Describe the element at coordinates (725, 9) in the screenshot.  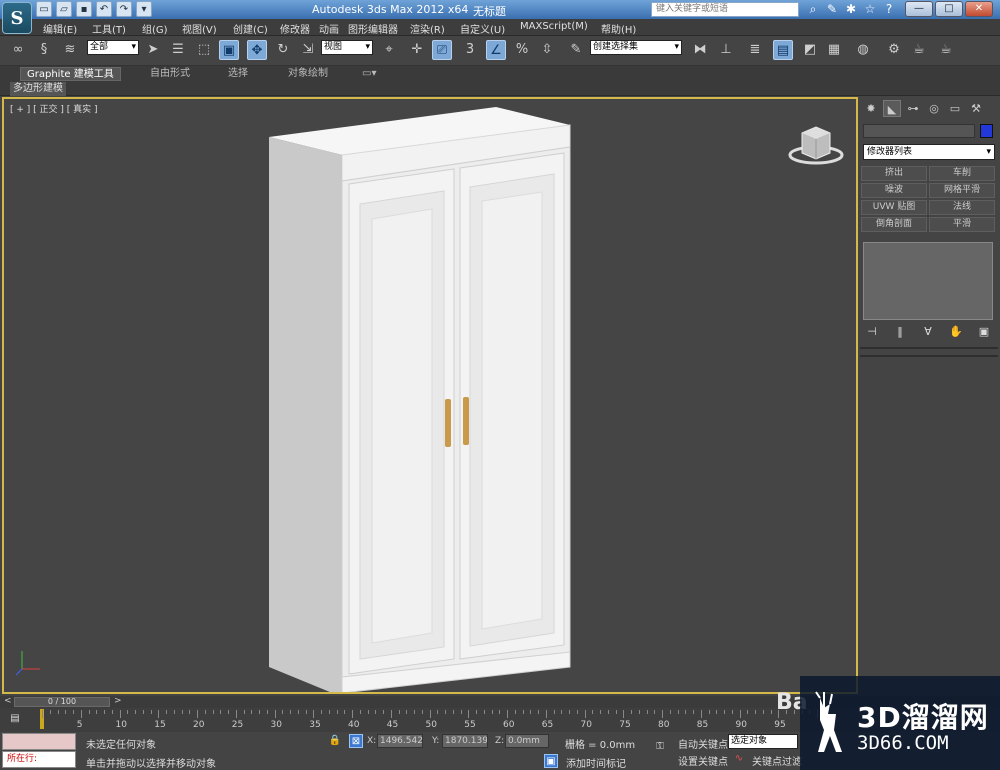
I see `search-input: 键入关键字或短语` at that location.